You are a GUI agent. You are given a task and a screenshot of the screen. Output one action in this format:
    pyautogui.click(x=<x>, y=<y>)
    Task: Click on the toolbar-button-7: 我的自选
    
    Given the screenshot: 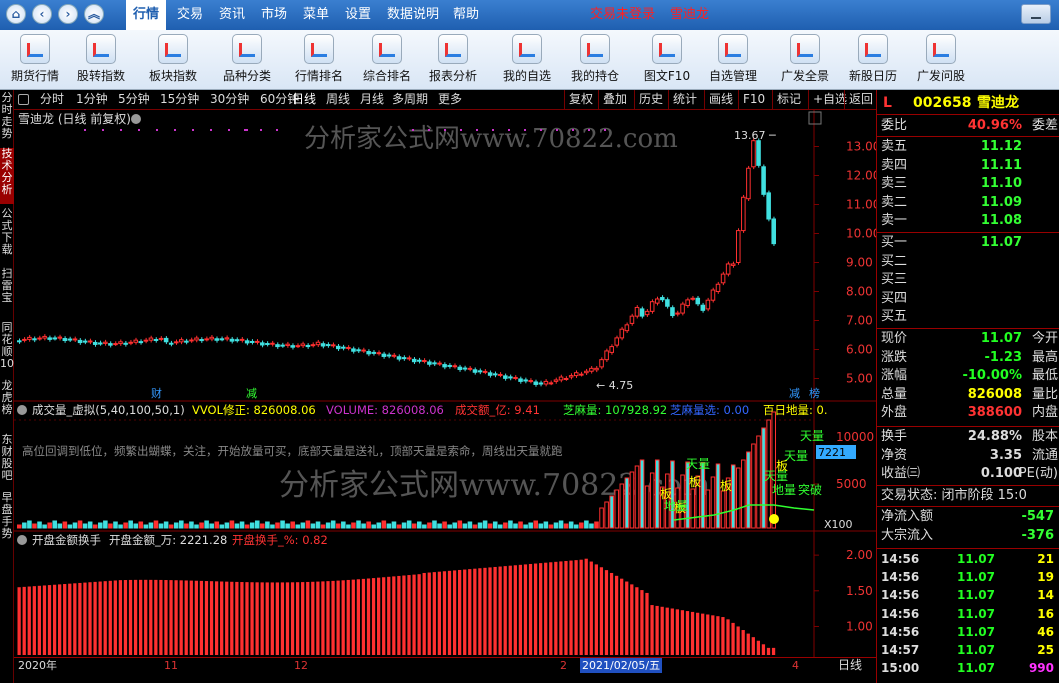 What is the action you would take?
    pyautogui.click(x=527, y=60)
    